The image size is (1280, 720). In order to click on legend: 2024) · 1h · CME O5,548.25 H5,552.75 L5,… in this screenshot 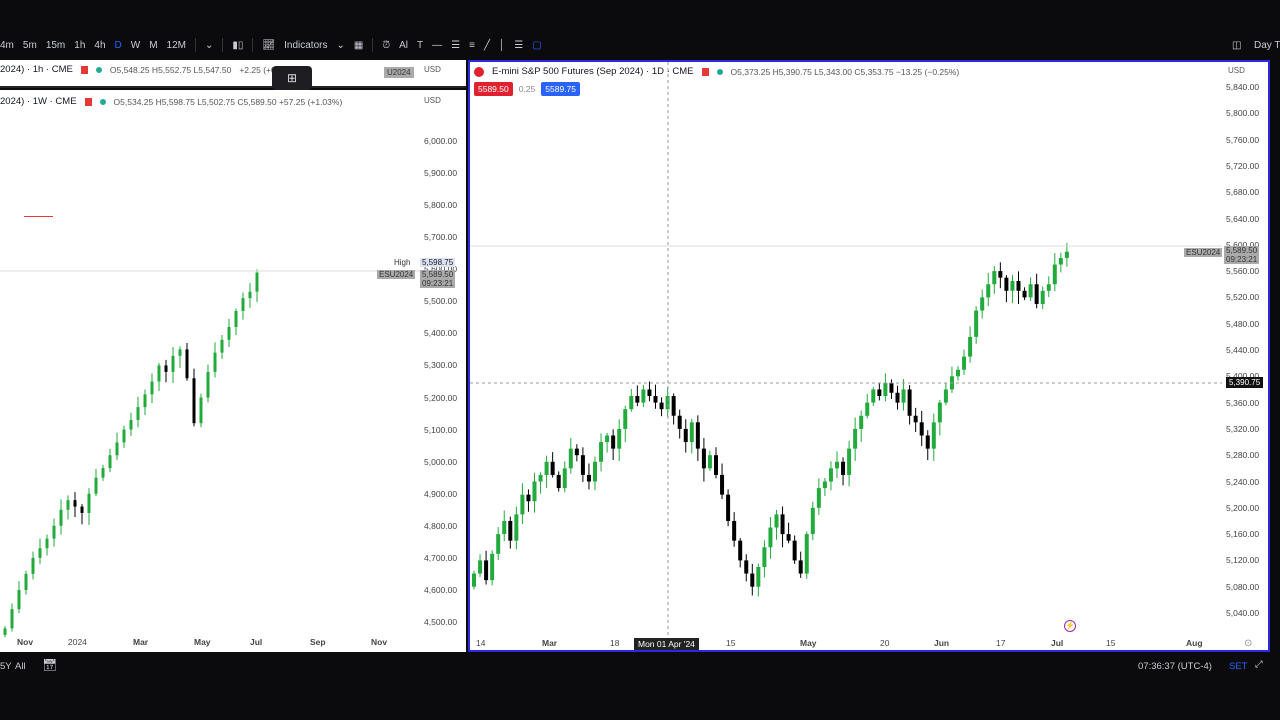, I will do `click(149, 69)`.